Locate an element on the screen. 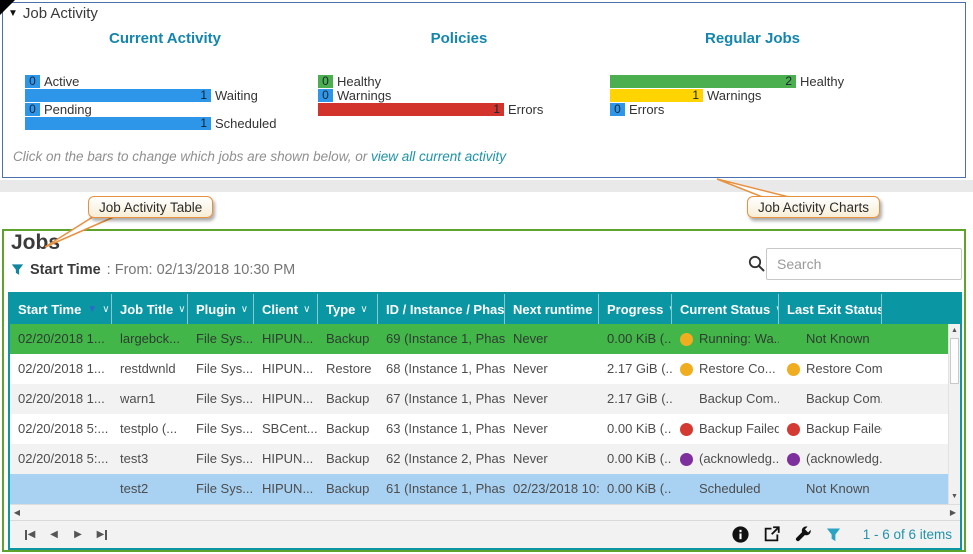  column-header-next-runtime: Next runtime∨ is located at coordinates (552, 309).